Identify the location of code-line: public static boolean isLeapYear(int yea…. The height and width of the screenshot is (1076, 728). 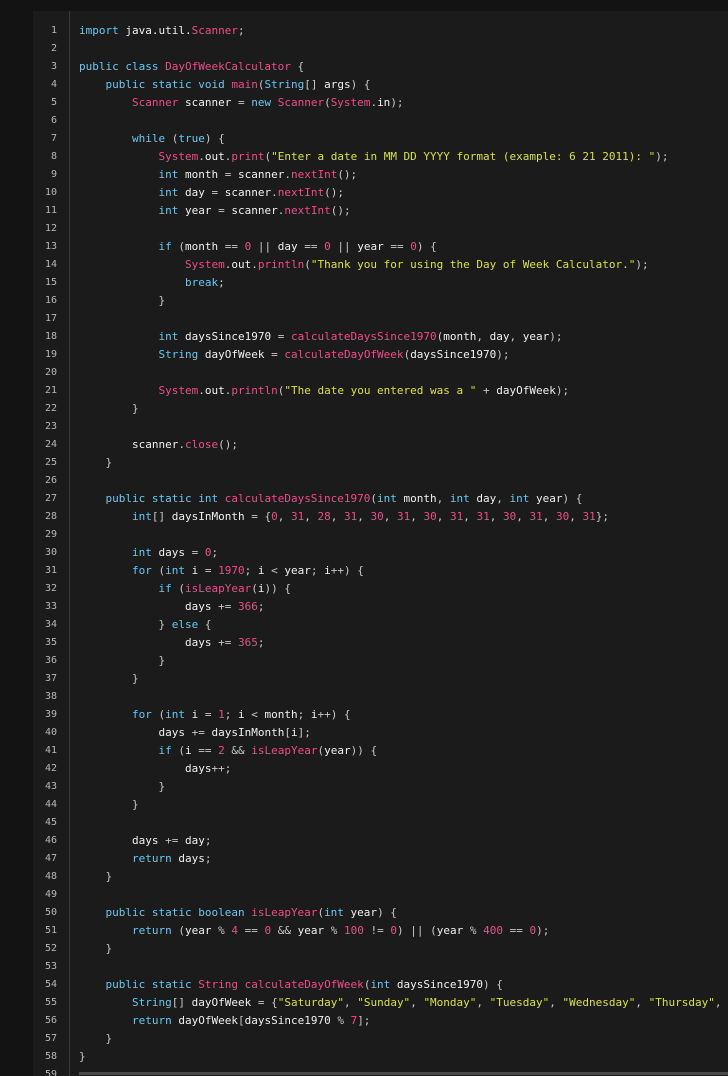
(238, 913).